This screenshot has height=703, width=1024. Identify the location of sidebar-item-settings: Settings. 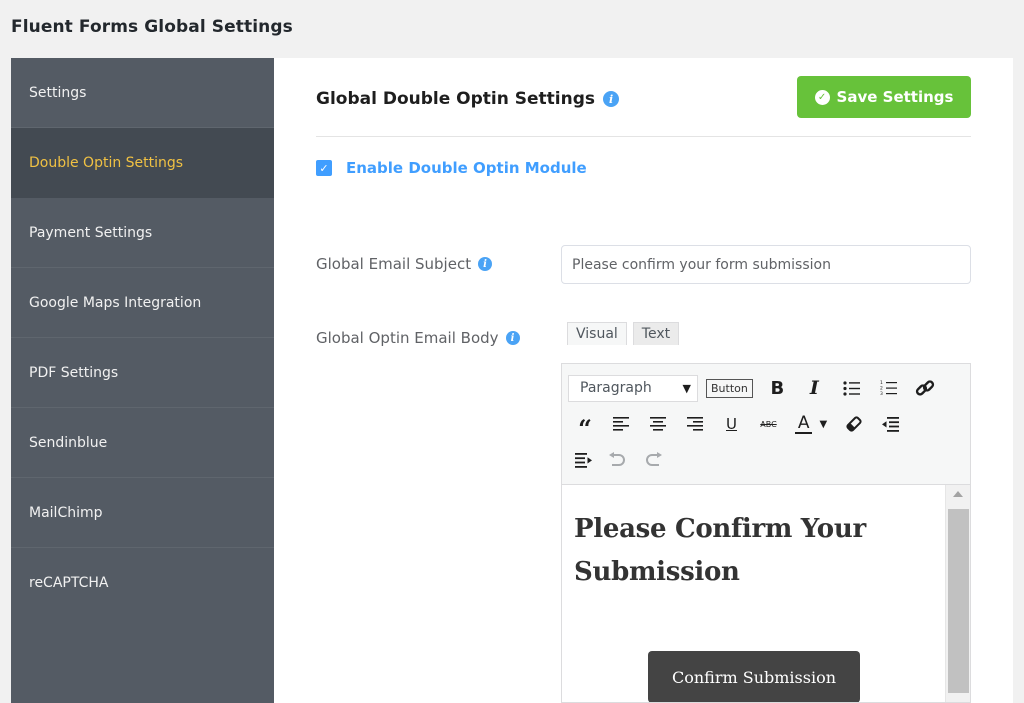
(142, 93).